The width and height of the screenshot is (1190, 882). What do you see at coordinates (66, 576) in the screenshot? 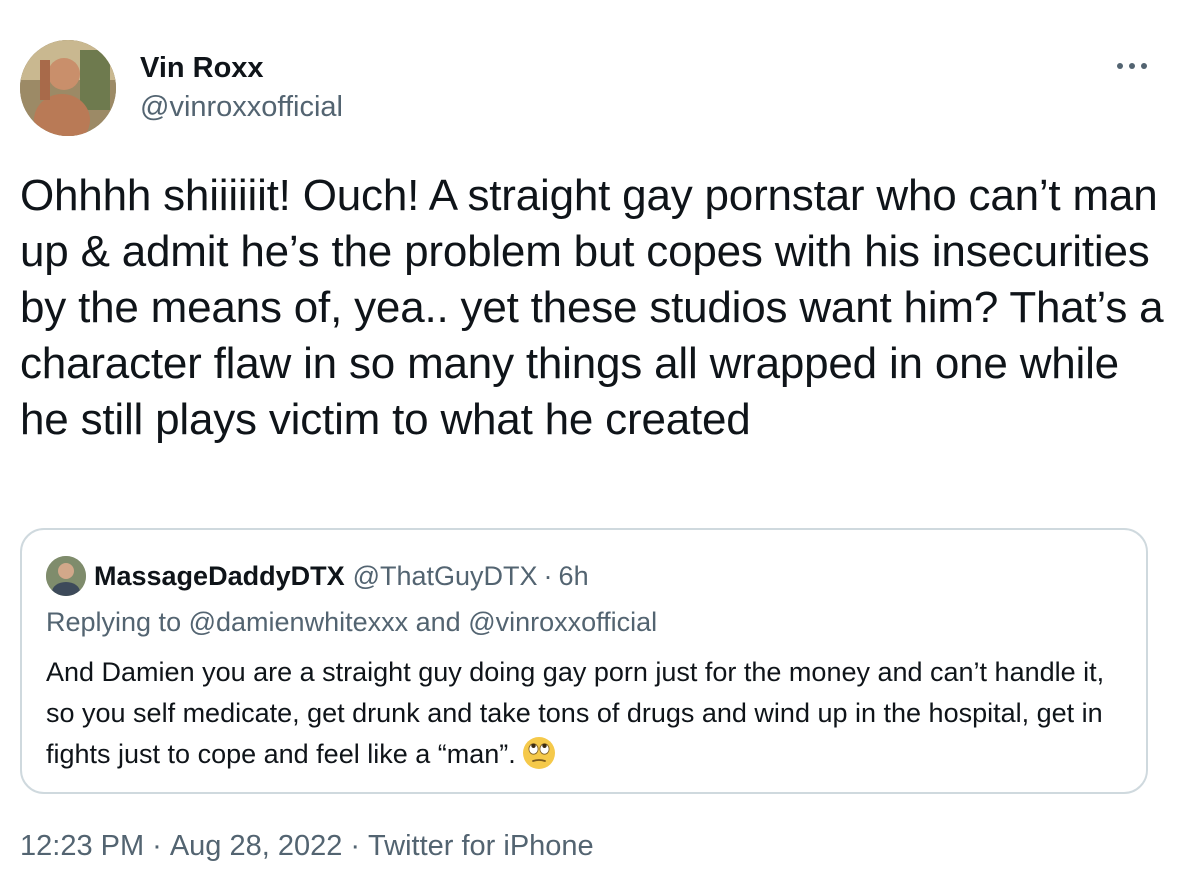
I see `quoted-author-avatar` at bounding box center [66, 576].